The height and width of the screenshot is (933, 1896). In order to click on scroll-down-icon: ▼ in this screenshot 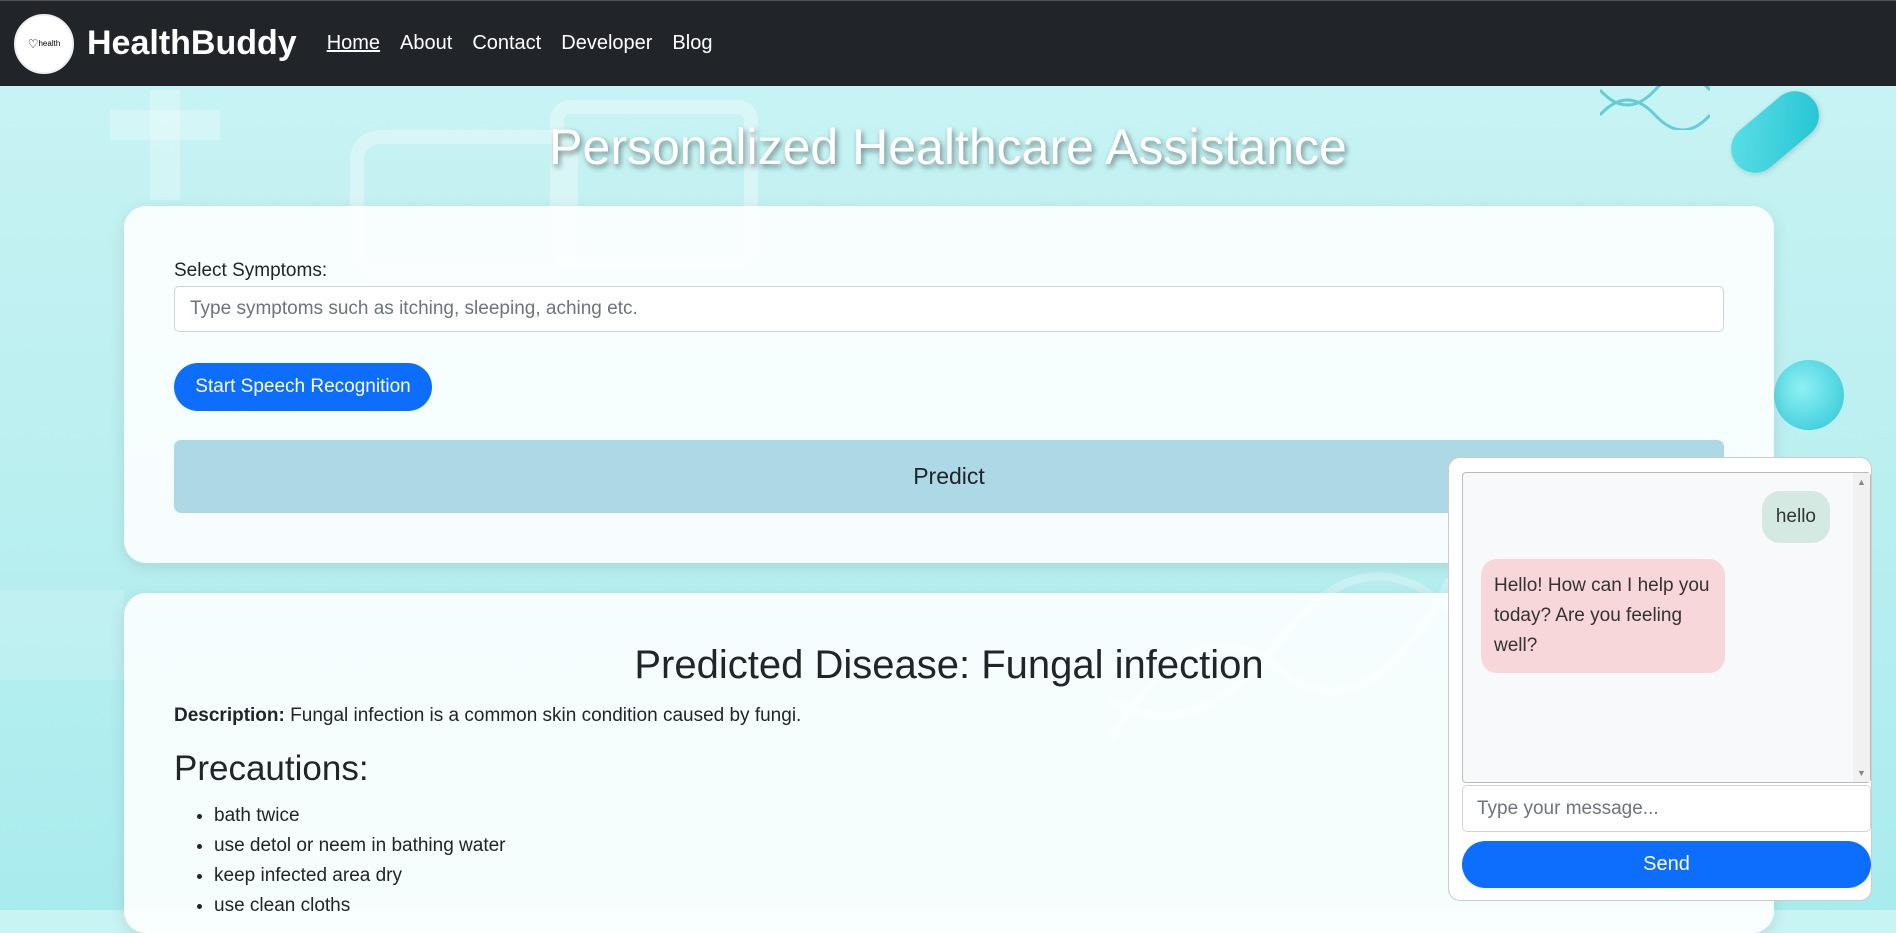, I will do `click(1861, 773)`.